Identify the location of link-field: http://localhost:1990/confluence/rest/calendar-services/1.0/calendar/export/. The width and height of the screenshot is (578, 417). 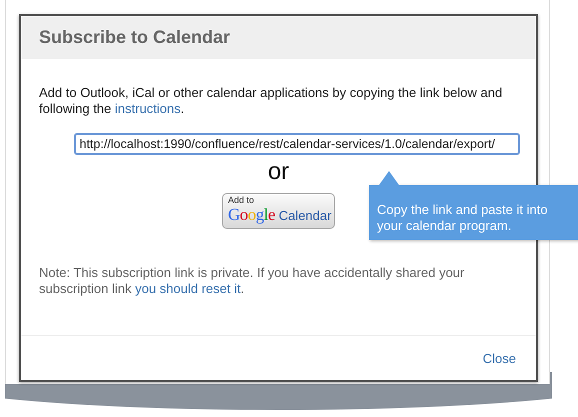
(297, 144).